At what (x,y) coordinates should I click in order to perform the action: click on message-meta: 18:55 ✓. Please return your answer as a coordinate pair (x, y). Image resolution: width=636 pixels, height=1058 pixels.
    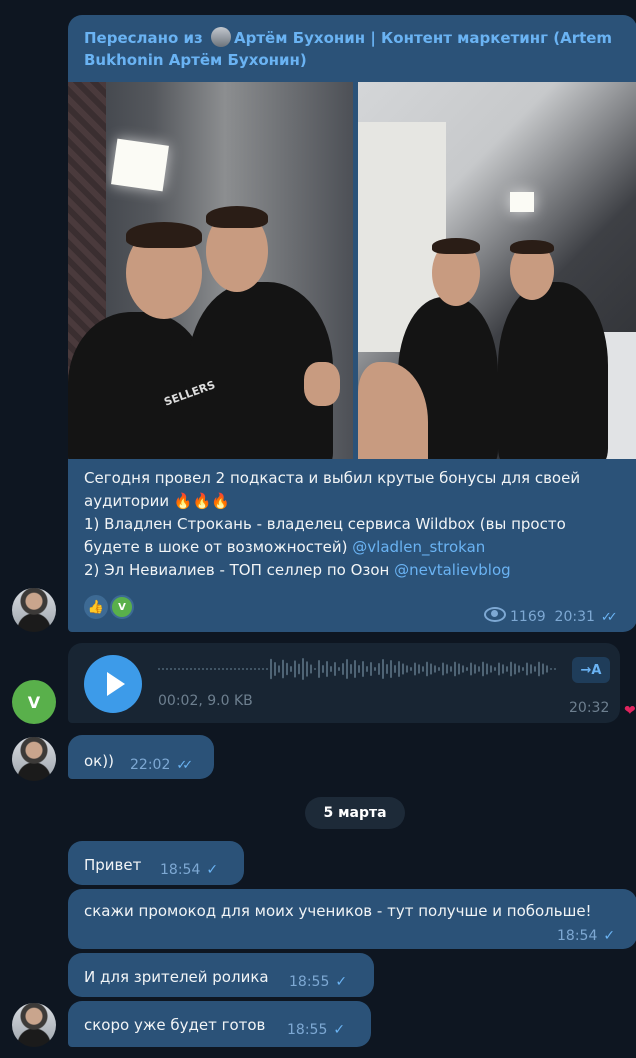
    Looking at the image, I should click on (316, 1030).